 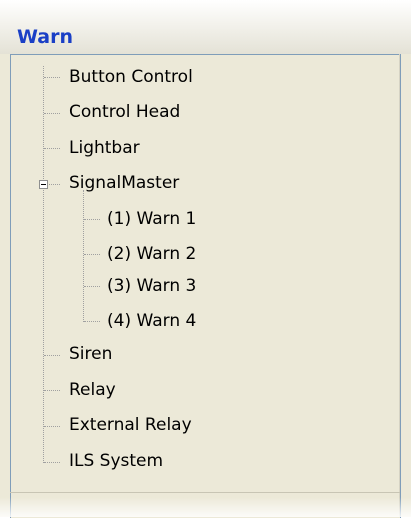 What do you see at coordinates (116, 461) in the screenshot?
I see `tree-item-ils-system: ILS System` at bounding box center [116, 461].